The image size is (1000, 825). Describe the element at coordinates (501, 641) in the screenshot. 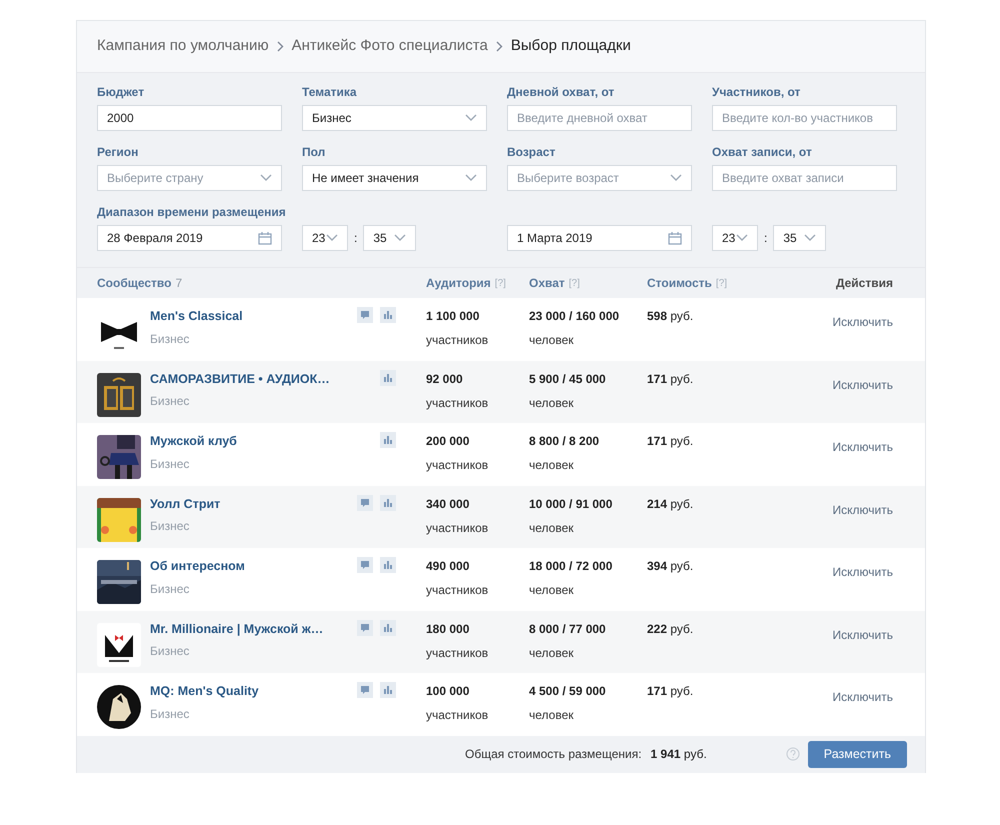

I see `table-row: Mr. Millionaire | Мужской ж… Бизнес 180 000 участников 8 000 / 77 000 человек 222 руб. Исключить` at that location.